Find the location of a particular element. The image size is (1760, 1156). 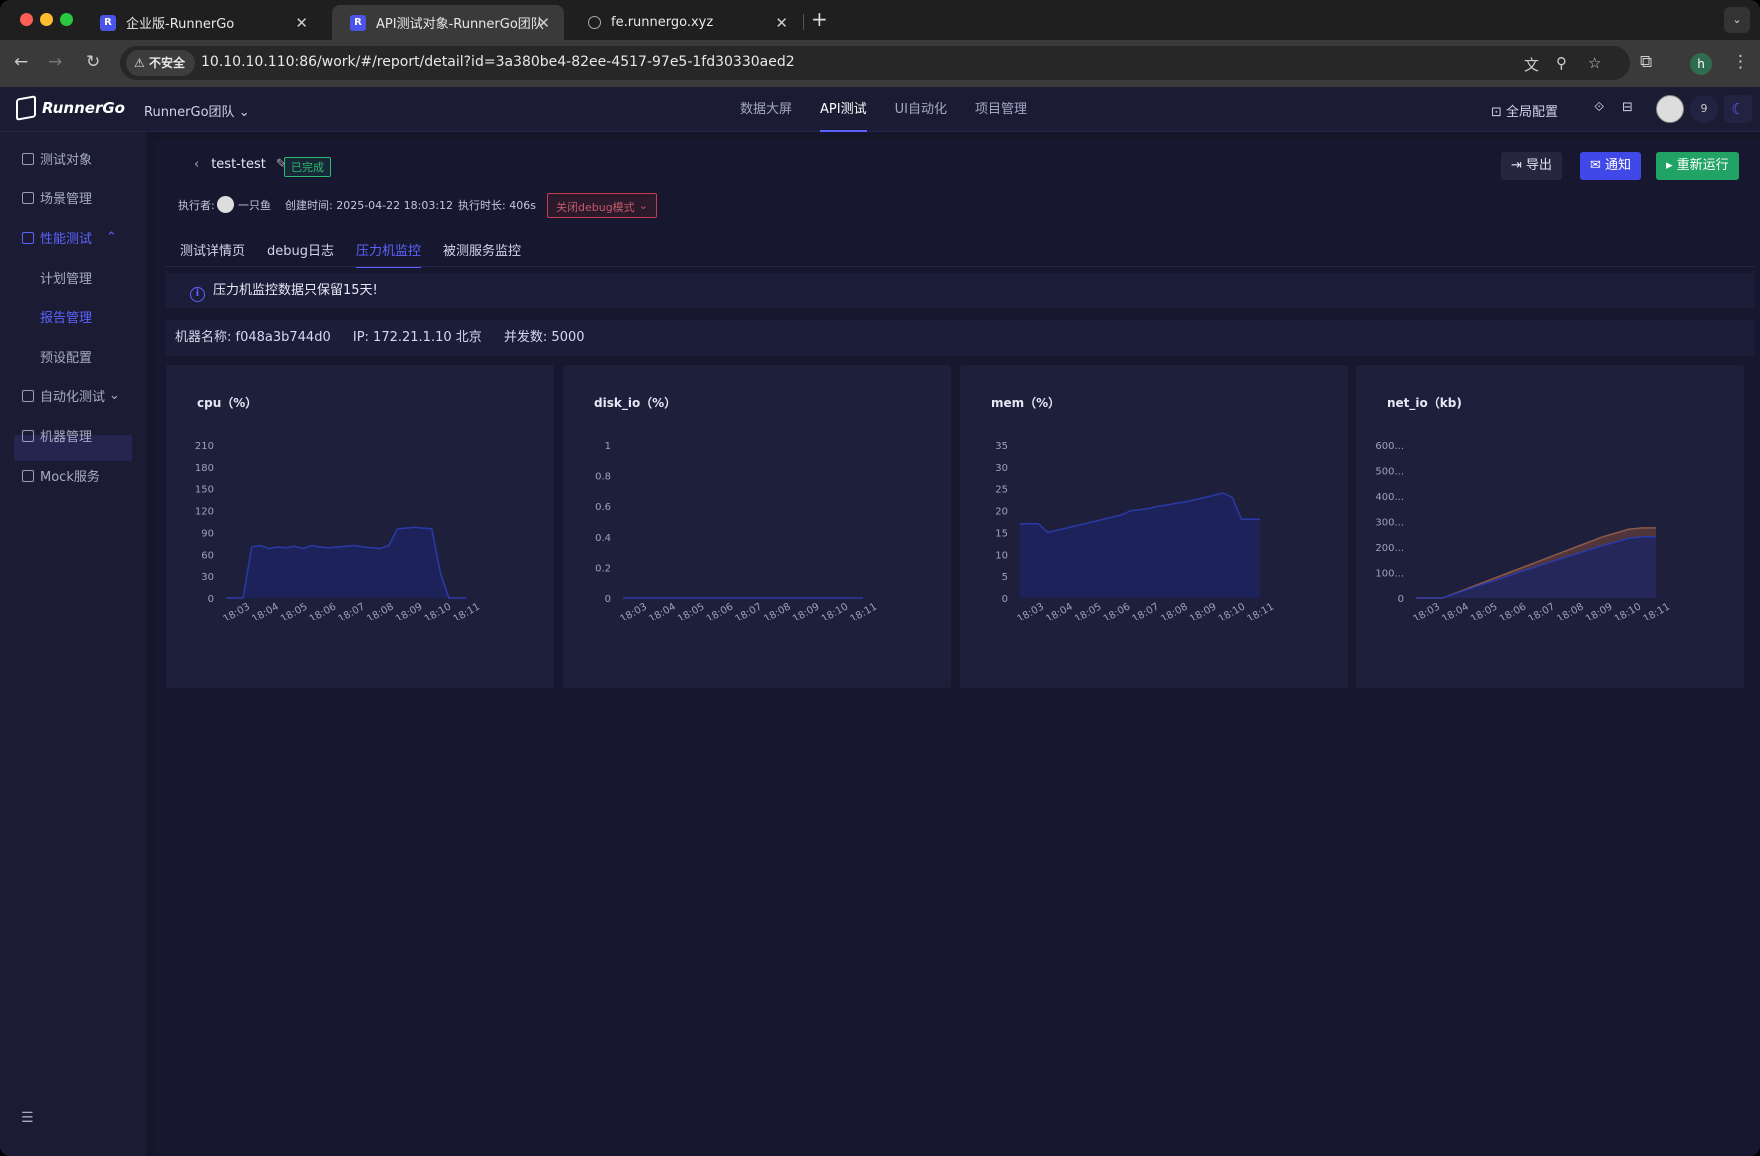

insecure-badge: ⚠ 不安全 is located at coordinates (160, 63).